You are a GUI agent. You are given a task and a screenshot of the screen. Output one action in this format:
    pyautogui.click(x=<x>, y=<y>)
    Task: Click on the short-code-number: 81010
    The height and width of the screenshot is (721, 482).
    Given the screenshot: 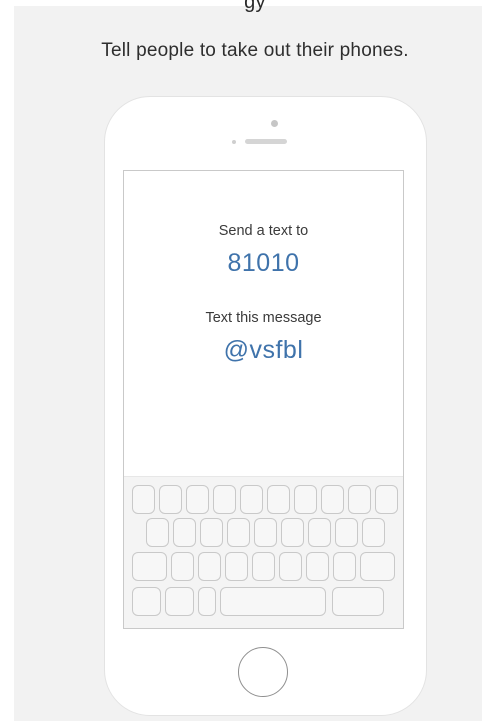 What is the action you would take?
    pyautogui.click(x=263, y=263)
    